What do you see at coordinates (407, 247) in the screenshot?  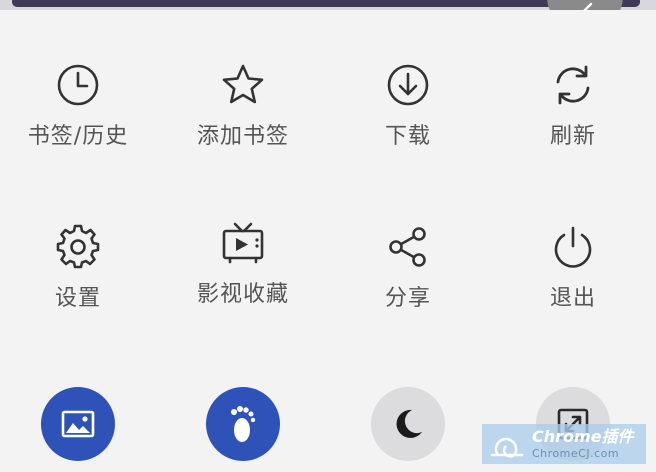 I see `share-icon` at bounding box center [407, 247].